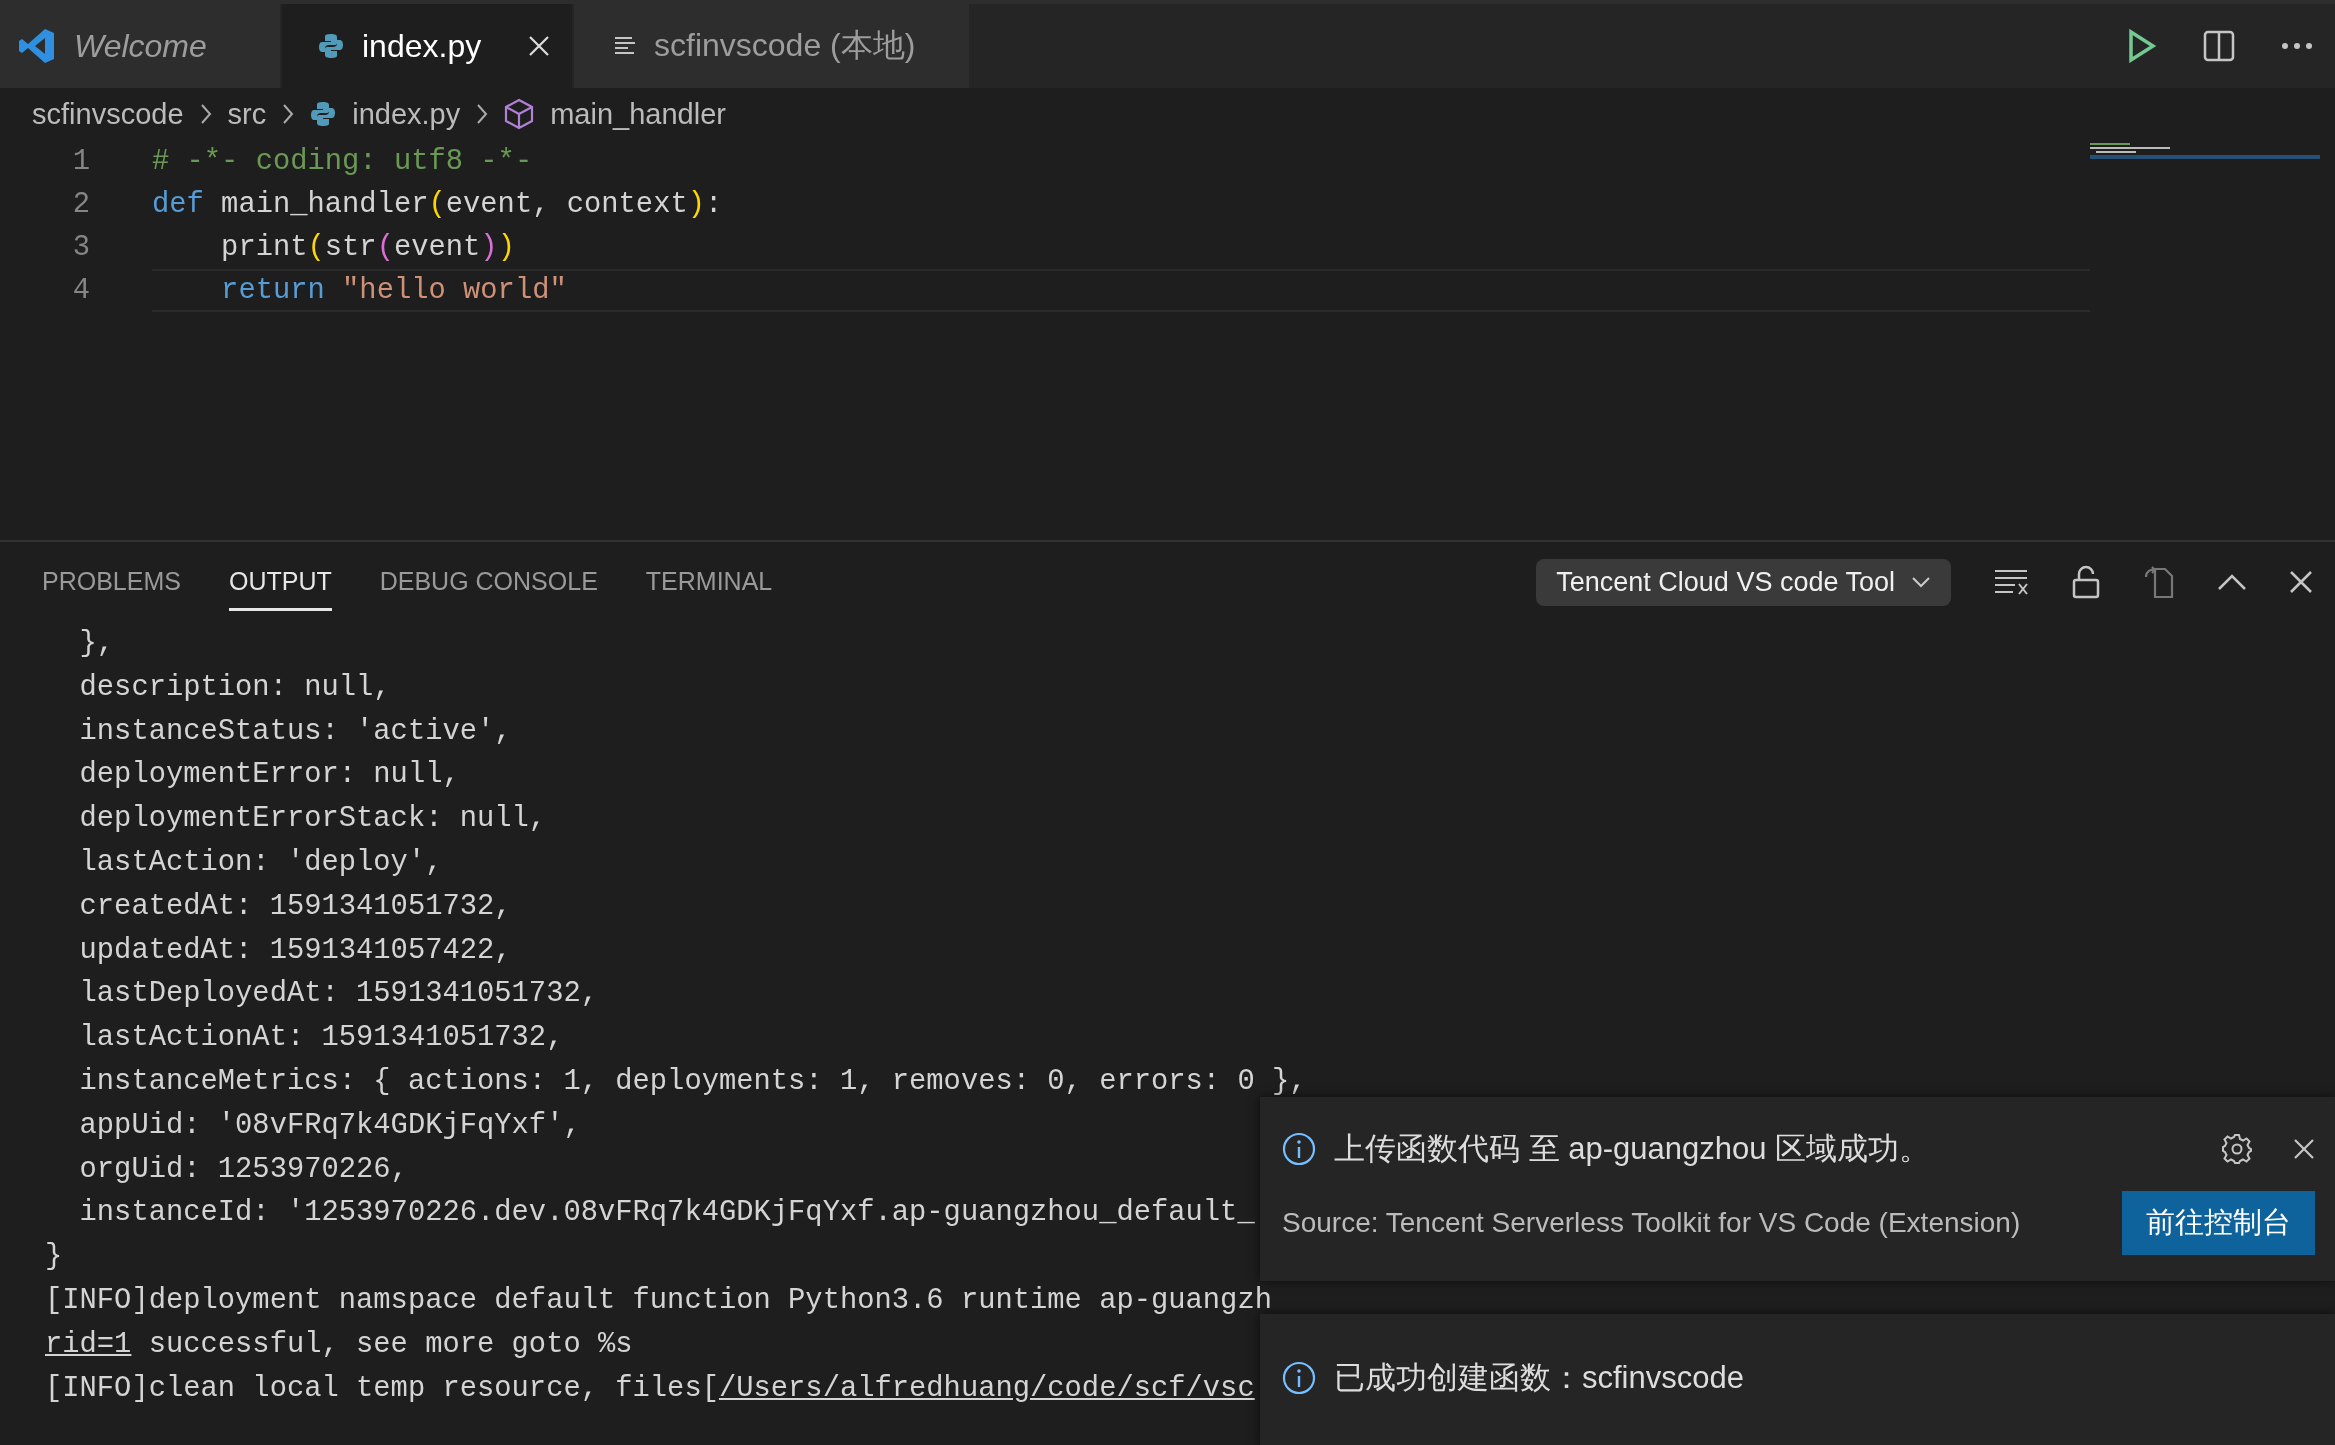 This screenshot has width=2335, height=1445. I want to click on output-line: orgUid: 1253970226,, so click(243, 1169).